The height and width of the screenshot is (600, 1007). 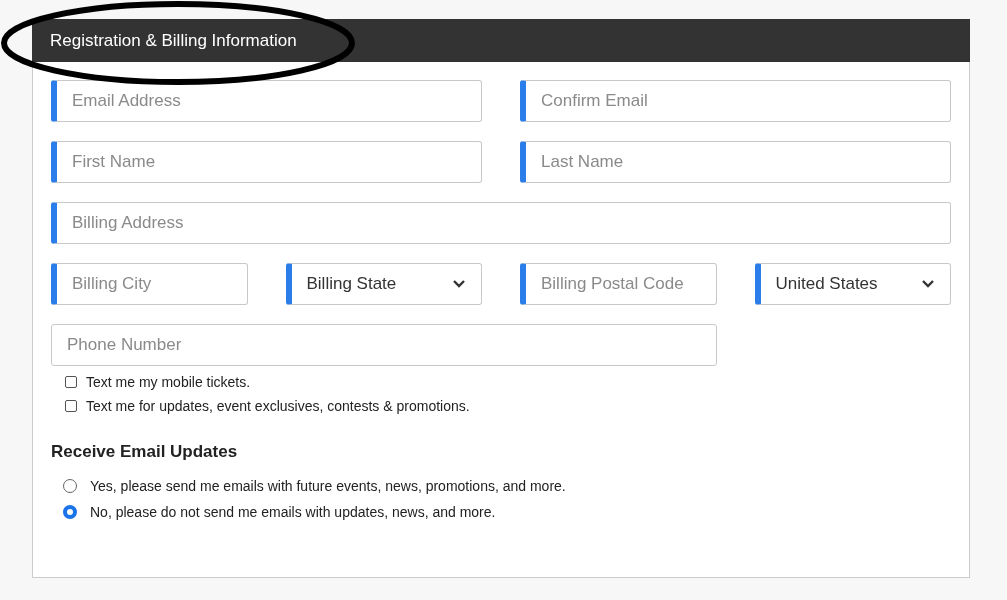 I want to click on input-field: Phone Number, so click(x=384, y=345).